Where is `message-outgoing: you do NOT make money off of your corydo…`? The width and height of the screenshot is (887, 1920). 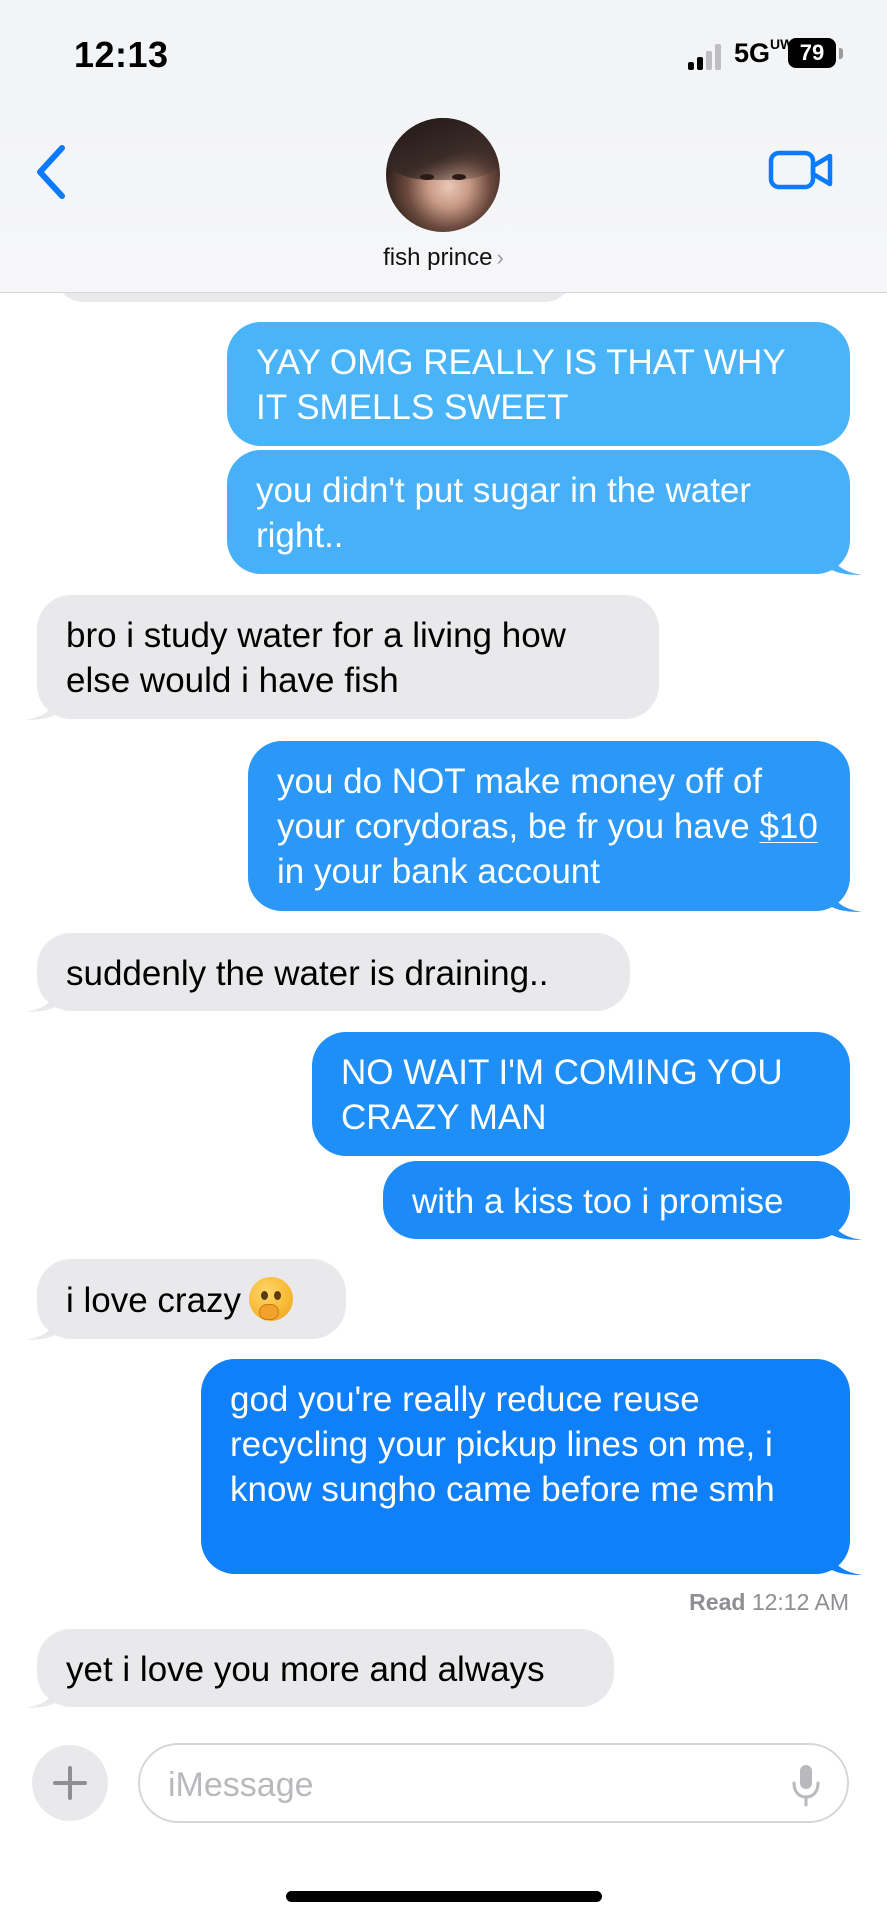
message-outgoing: you do NOT make money off of your corydo… is located at coordinates (555, 826).